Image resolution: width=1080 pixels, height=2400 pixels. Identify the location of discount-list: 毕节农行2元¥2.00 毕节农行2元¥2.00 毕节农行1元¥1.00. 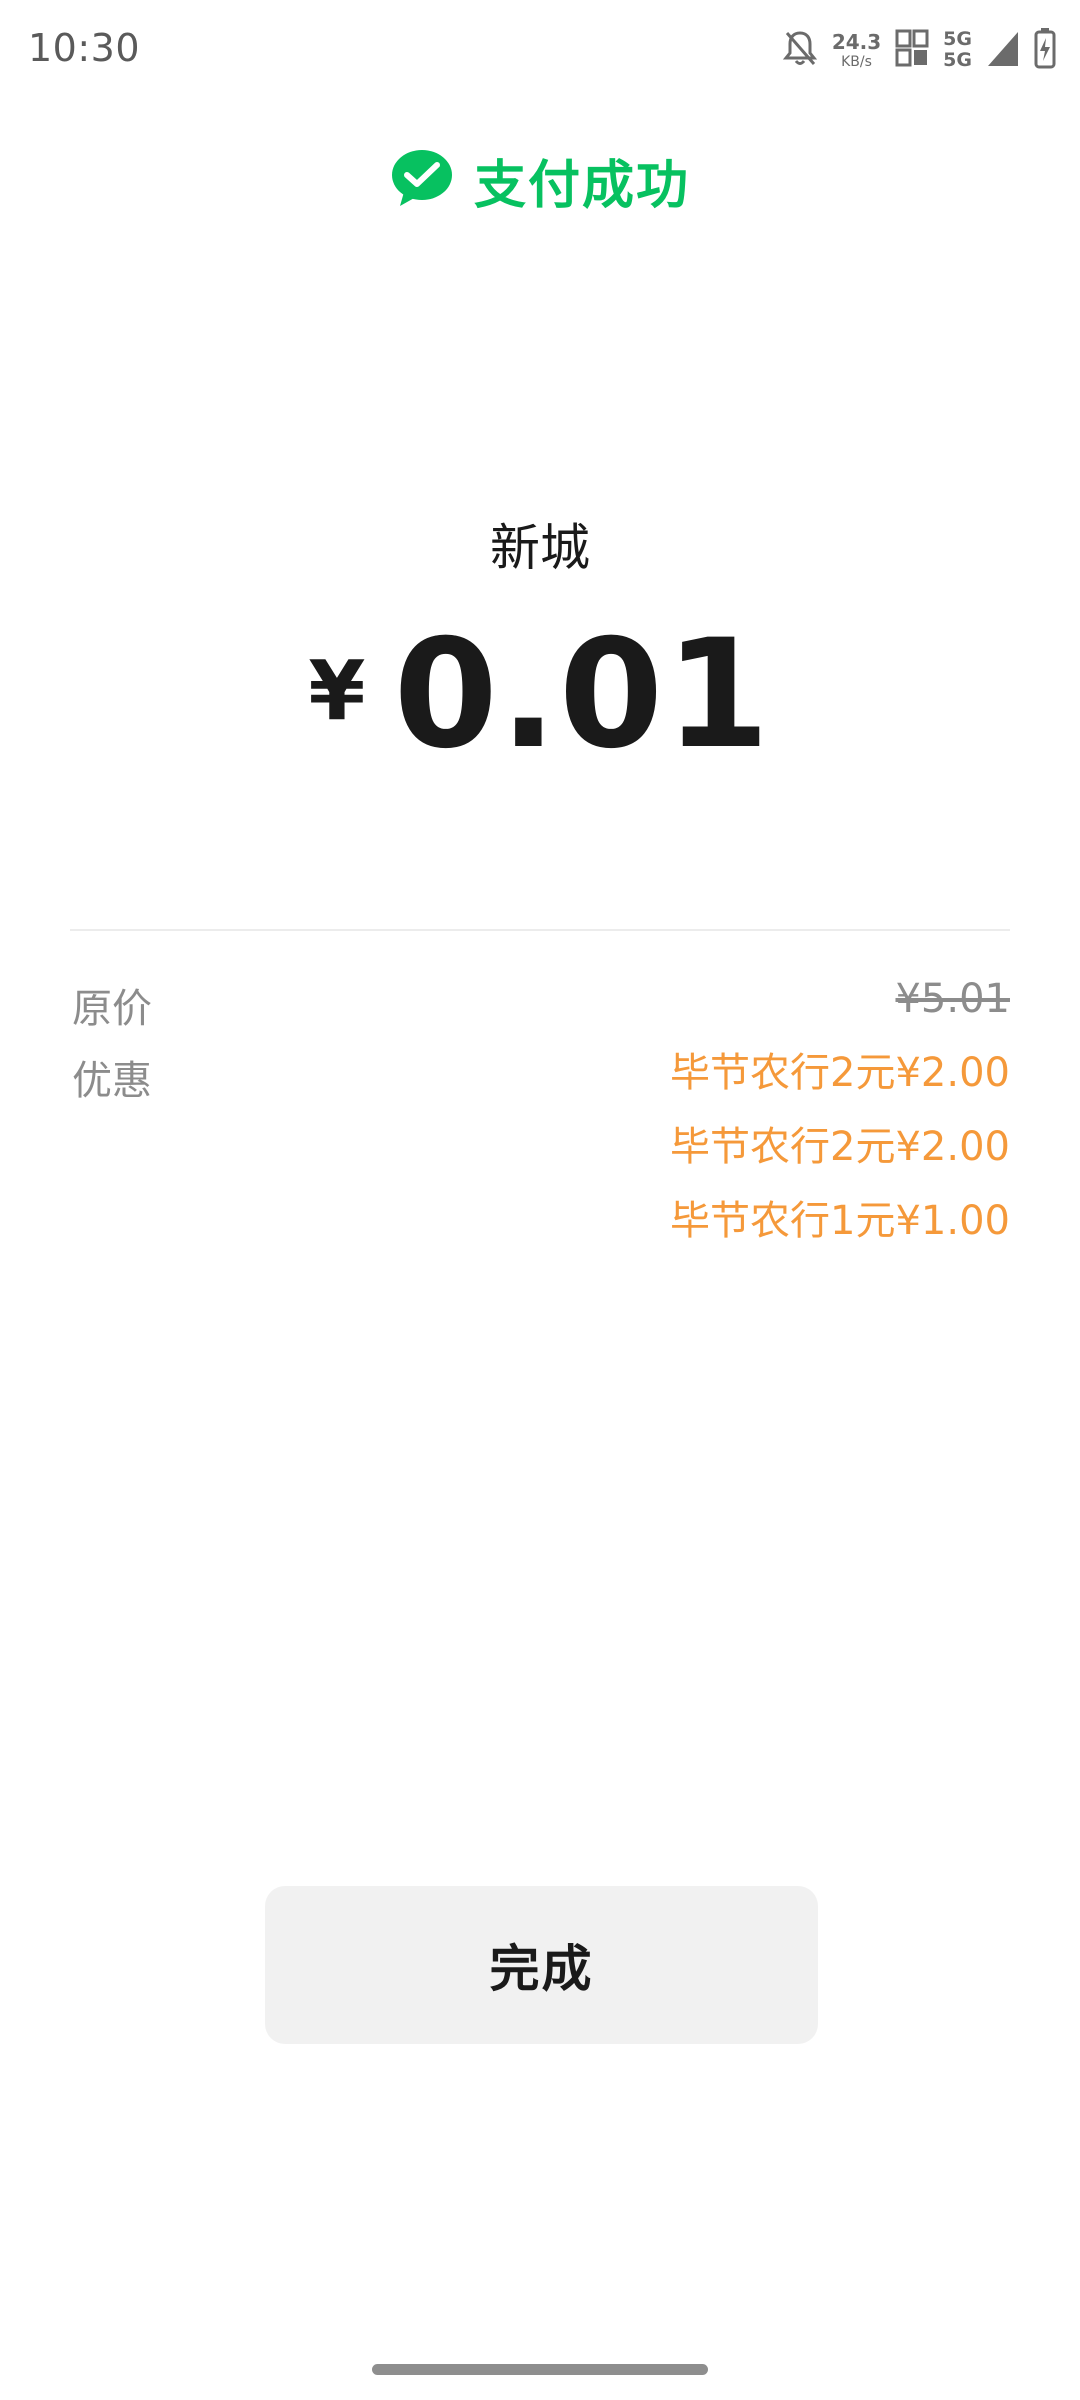
(840, 1159).